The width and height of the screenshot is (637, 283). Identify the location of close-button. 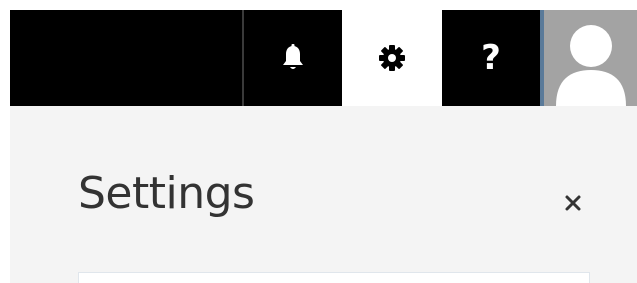
(573, 203).